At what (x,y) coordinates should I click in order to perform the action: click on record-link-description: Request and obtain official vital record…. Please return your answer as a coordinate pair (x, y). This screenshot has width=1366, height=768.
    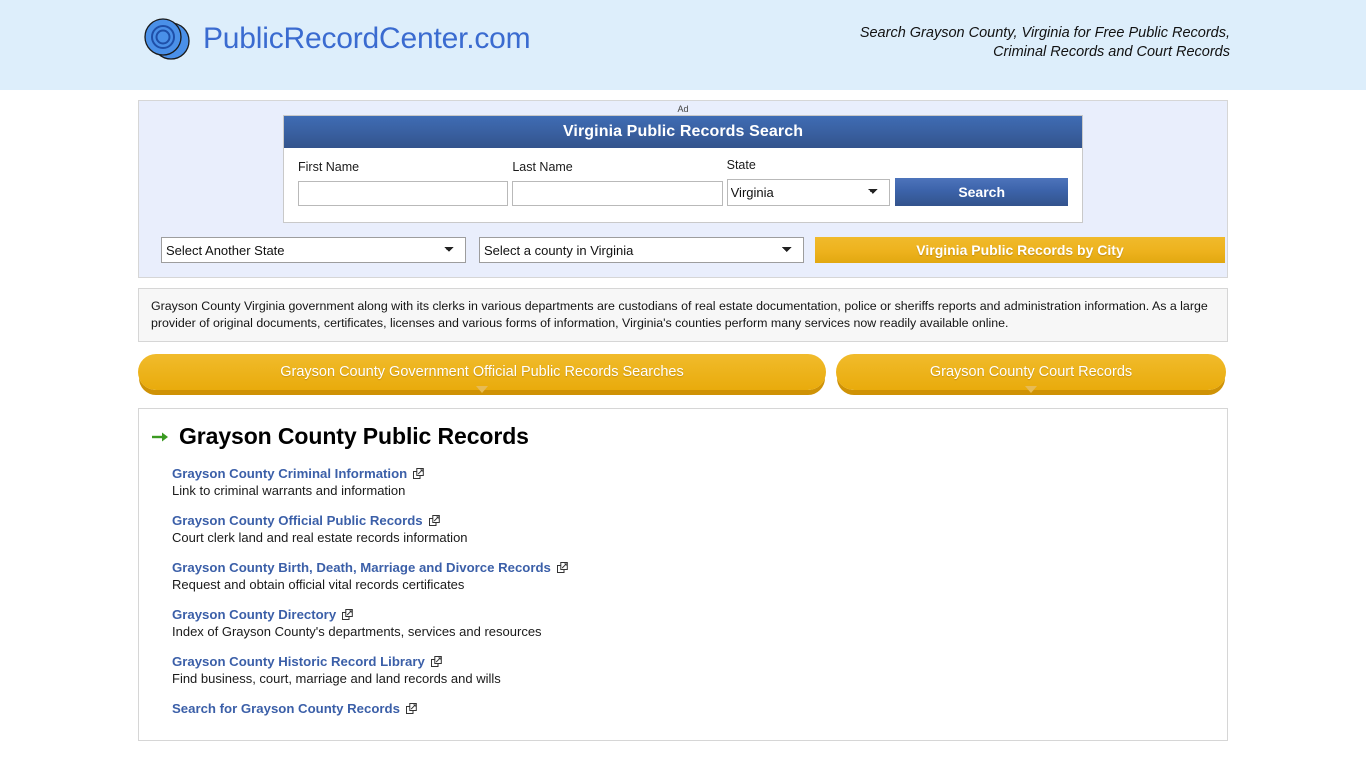
    Looking at the image, I should click on (318, 584).